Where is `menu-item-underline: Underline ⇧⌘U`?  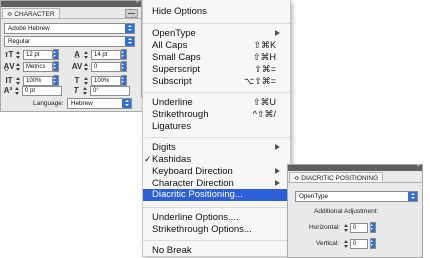
menu-item-underline: Underline ⇧⌘U is located at coordinates (216, 102).